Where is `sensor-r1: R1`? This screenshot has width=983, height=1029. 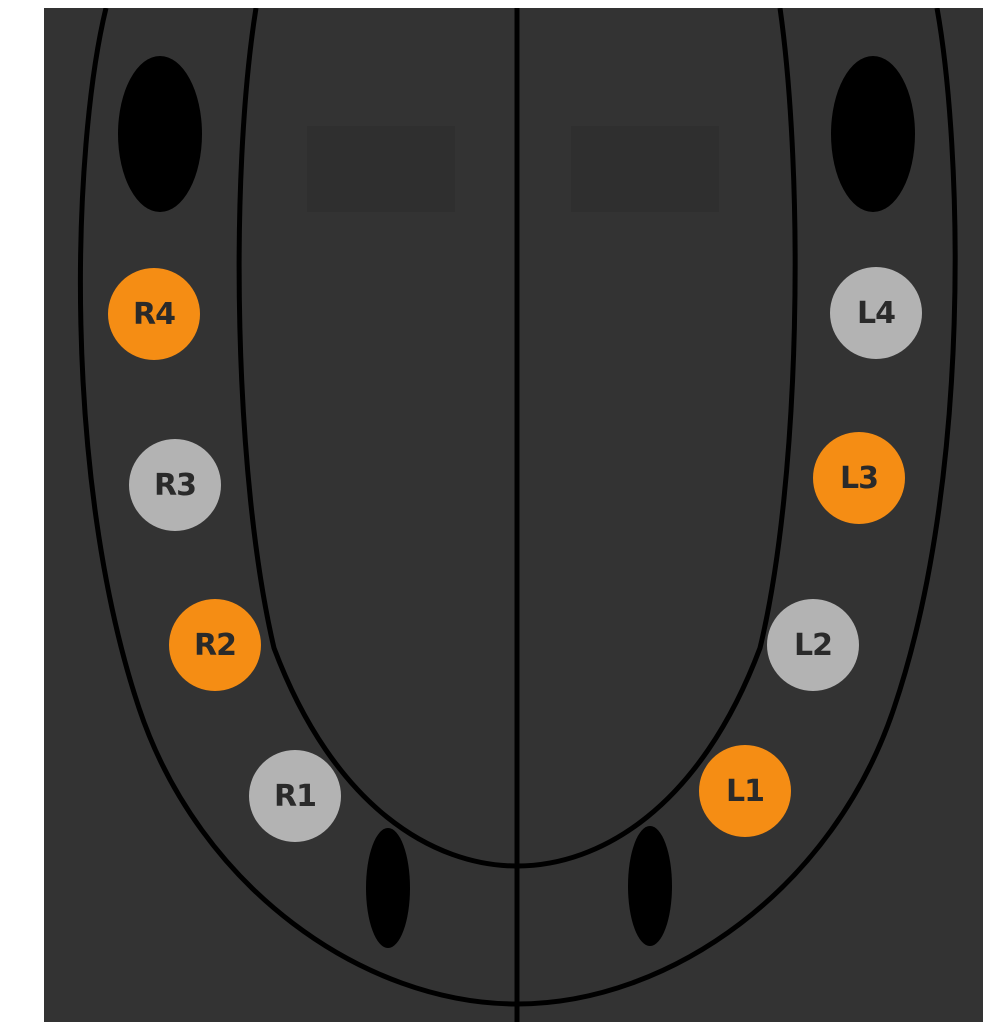 sensor-r1: R1 is located at coordinates (295, 796).